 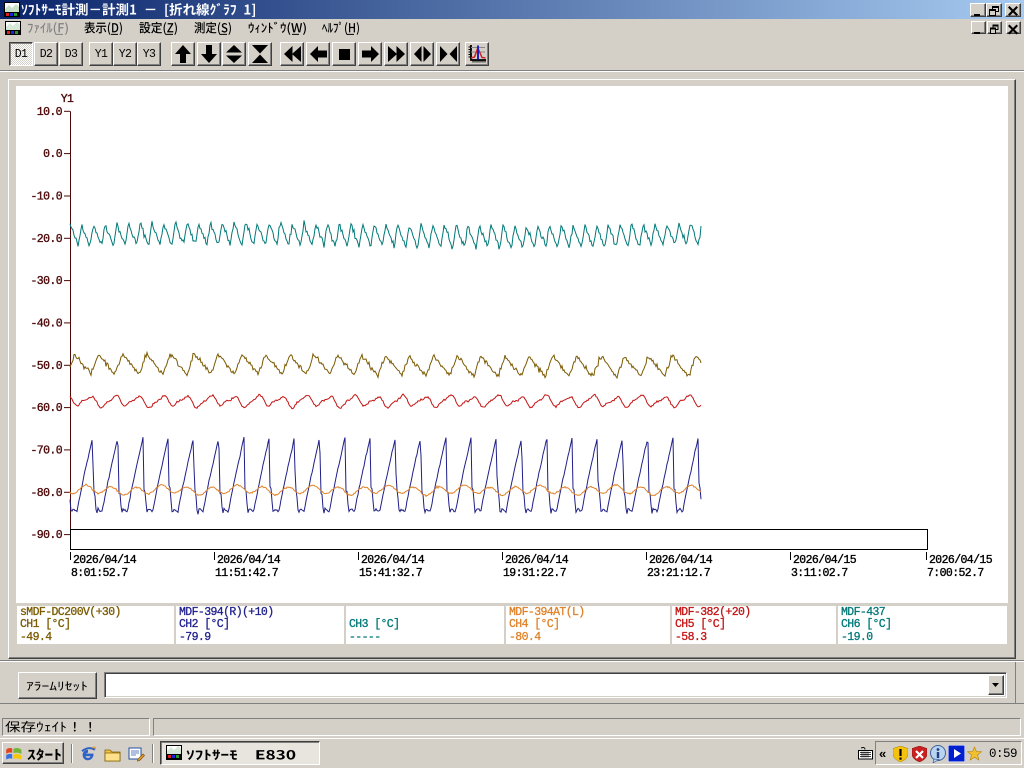 What do you see at coordinates (46, 197) in the screenshot?
I see `svg-text: -10.0` at bounding box center [46, 197].